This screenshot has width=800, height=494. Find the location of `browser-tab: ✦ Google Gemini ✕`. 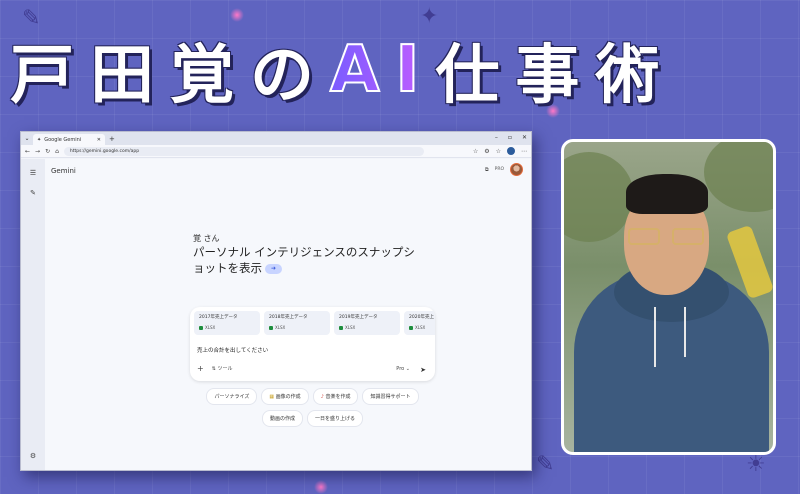

browser-tab: ✦ Google Gemini ✕ is located at coordinates (69, 139).